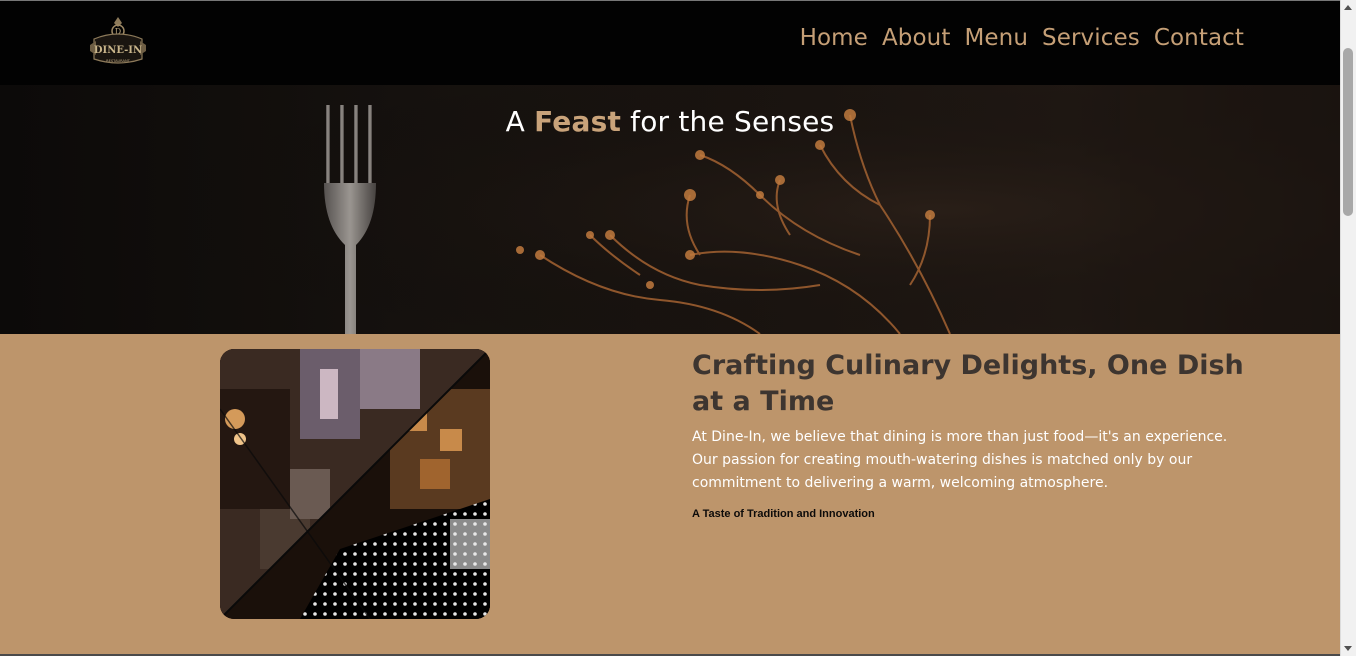  I want to click on hero-title: A Feast for the Senses, so click(670, 121).